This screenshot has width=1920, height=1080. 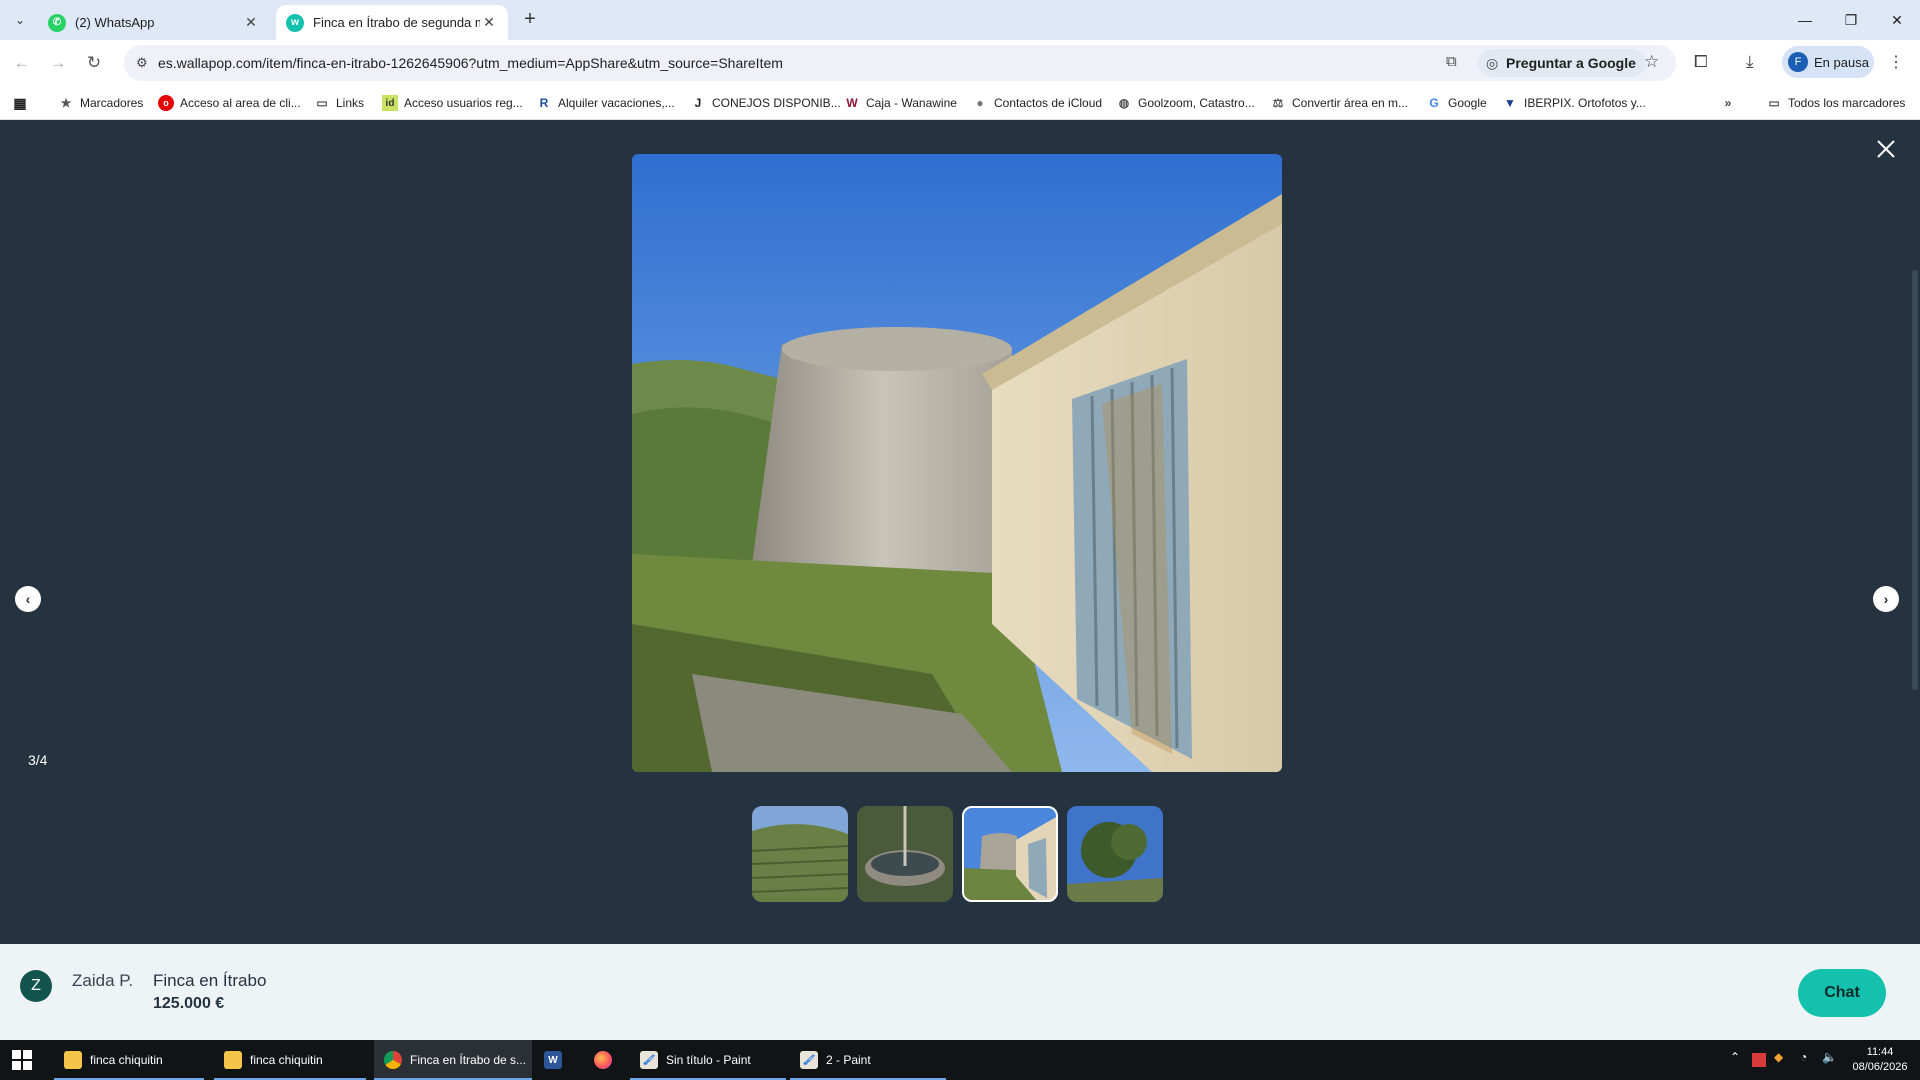 I want to click on j-icon: J, so click(x=698, y=103).